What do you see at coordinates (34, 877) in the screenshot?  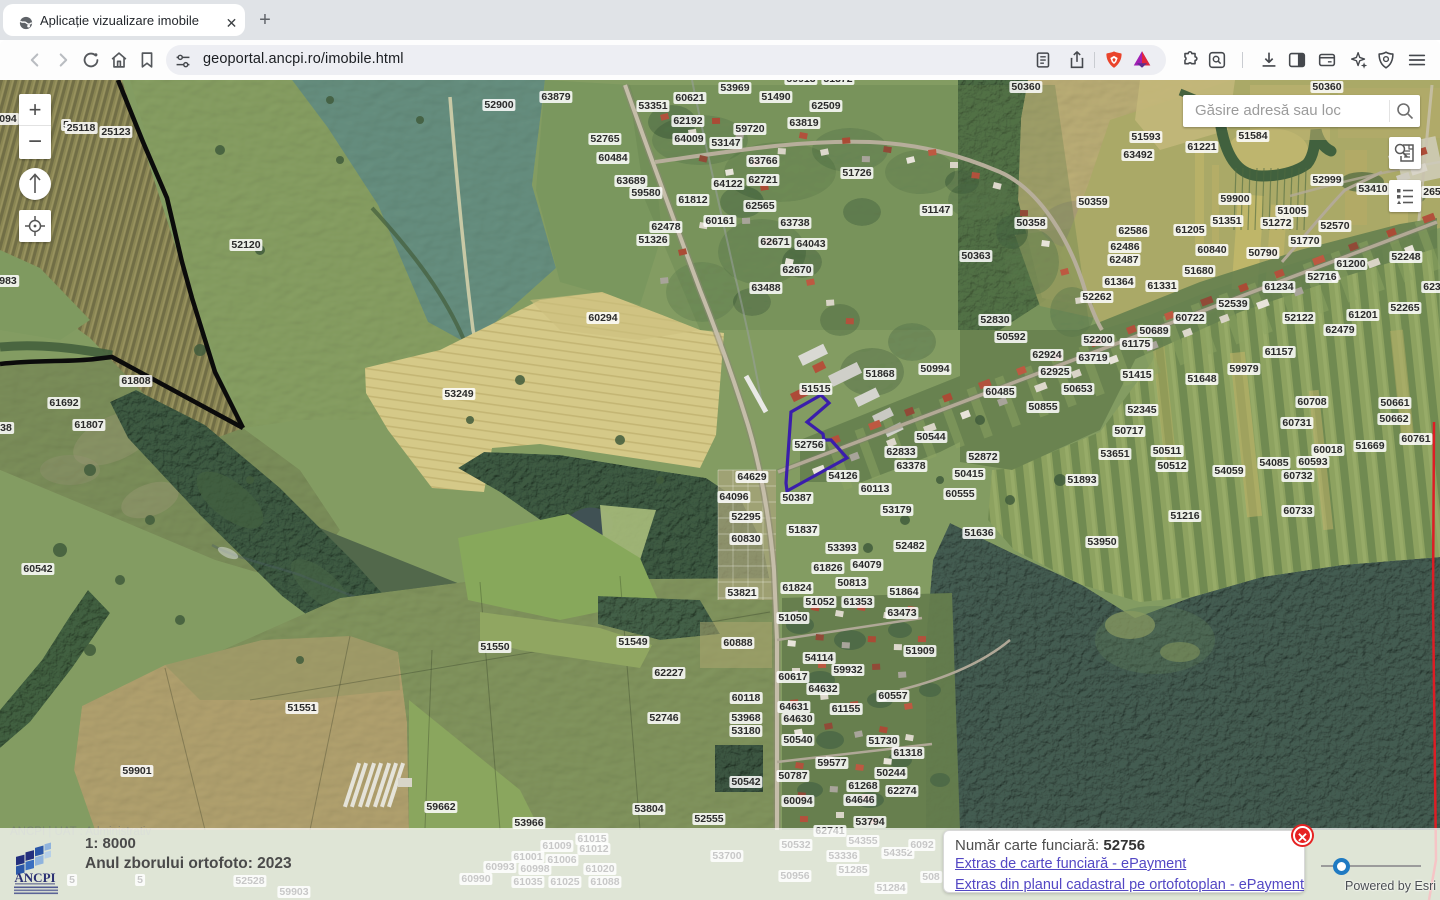 I see `svg-text: ANCPI` at bounding box center [34, 877].